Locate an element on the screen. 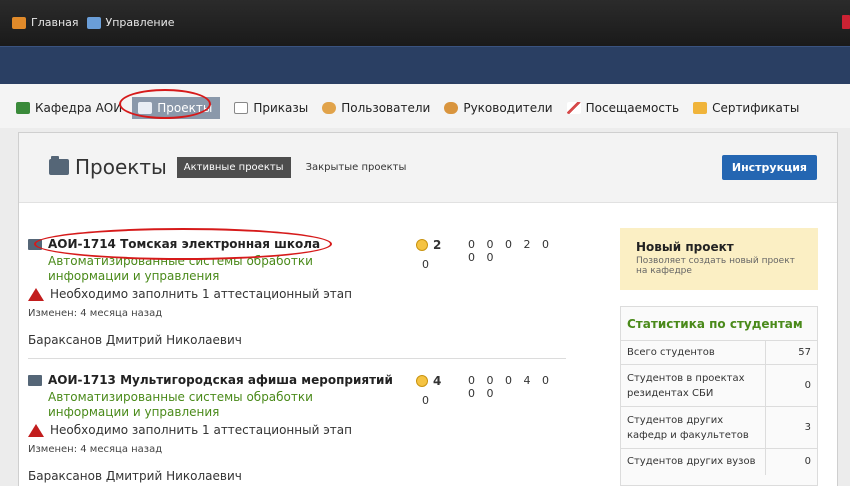 The height and width of the screenshot is (486, 850). menu-item-certificates: Сертификаты is located at coordinates (746, 108).